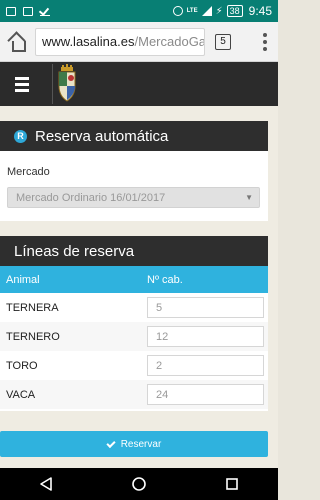 This screenshot has height=500, width=320. I want to click on image-notification-icon, so click(28, 11).